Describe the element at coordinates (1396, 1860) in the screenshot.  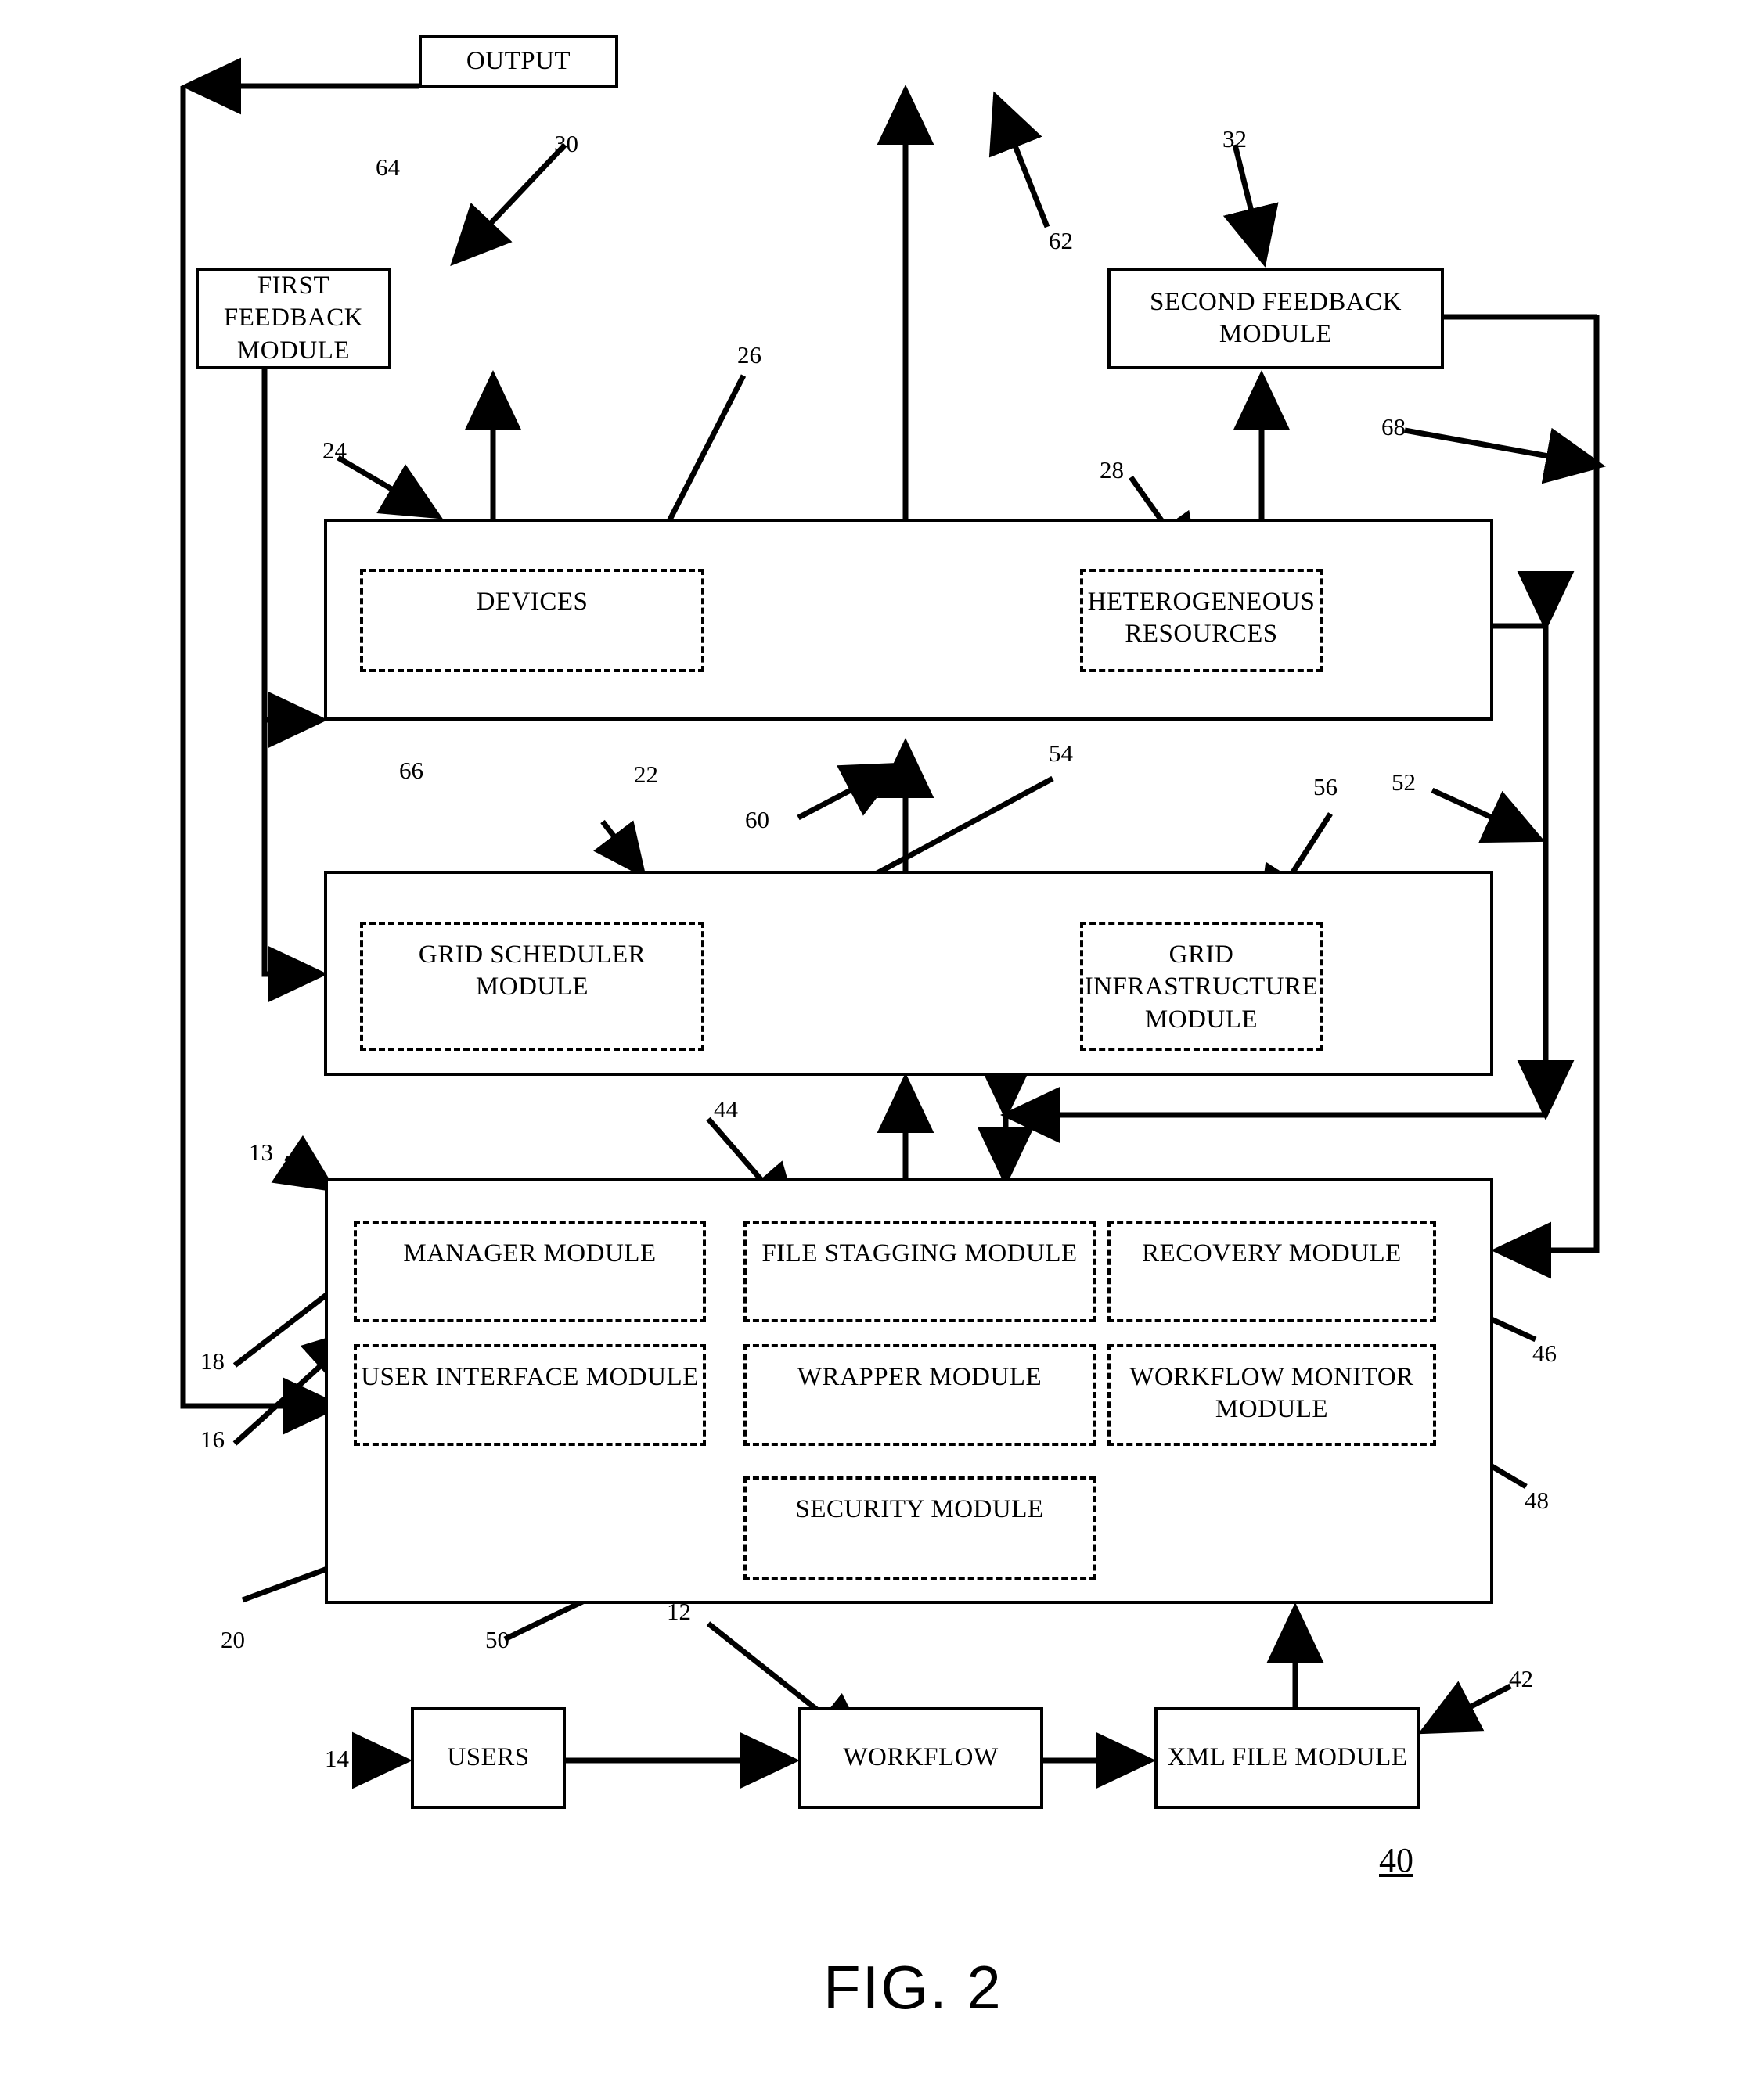
I see `system-numeral: 40` at that location.